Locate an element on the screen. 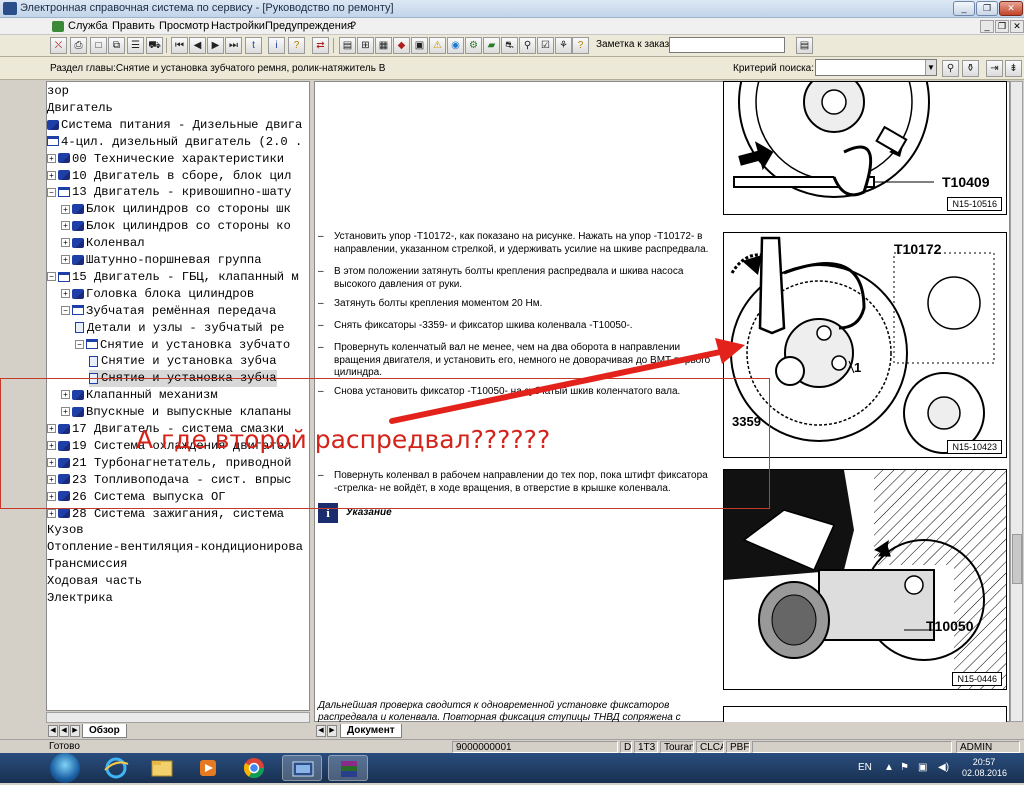 Image resolution: width=1024 pixels, height=785 pixels. service-system-taskbar-icon is located at coordinates (302, 768).